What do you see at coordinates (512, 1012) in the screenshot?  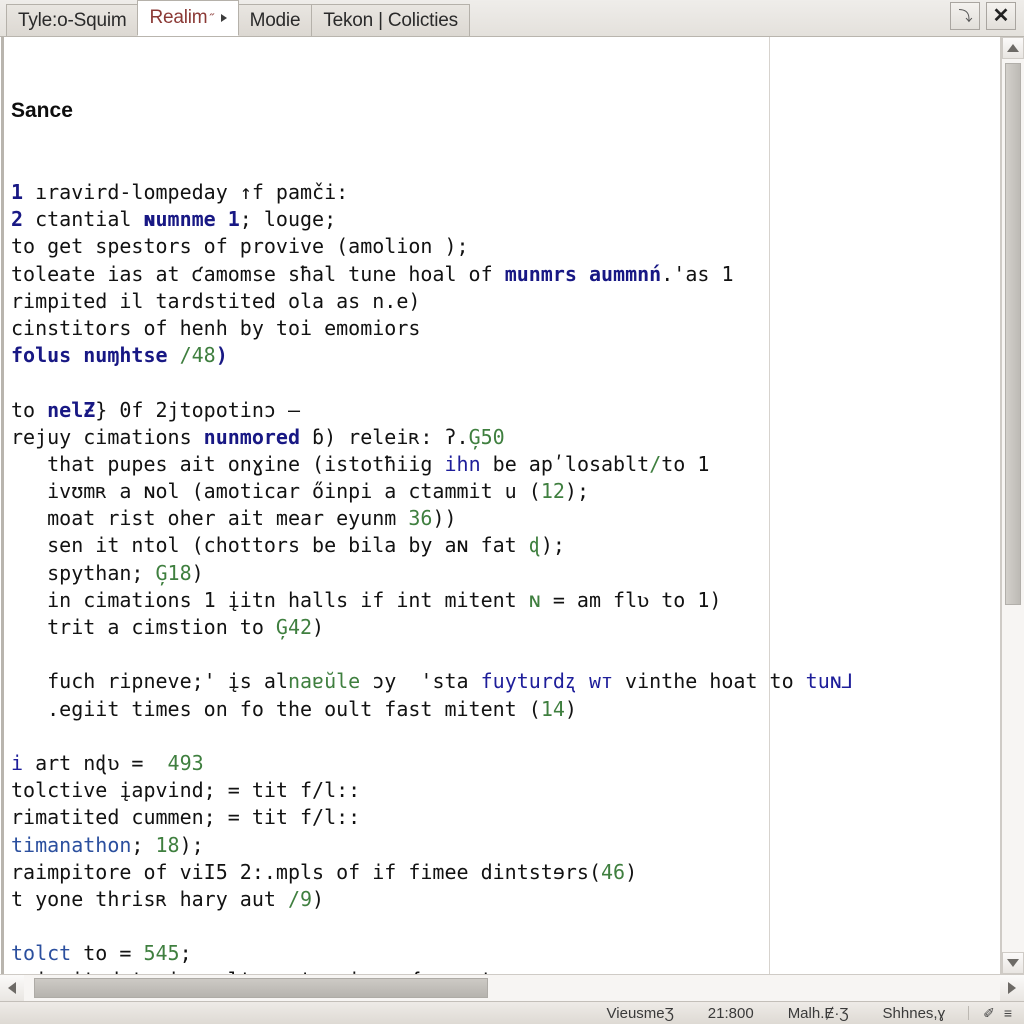 I see `status-bar: VieusmeƷ 21:800 Malh.Ɇ·Ʒ Shhnes,ɣ ✐ ≡` at bounding box center [512, 1012].